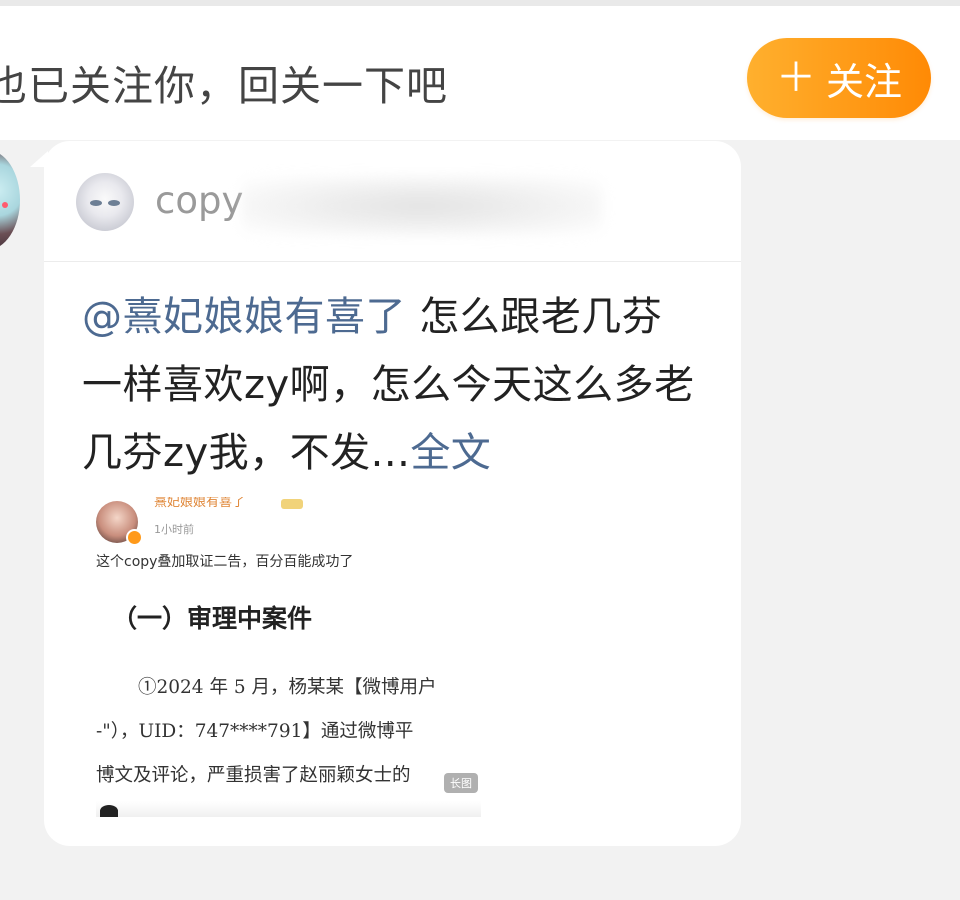  What do you see at coordinates (244, 317) in the screenshot?
I see `mention-link: @熹妃娘娘有喜了` at bounding box center [244, 317].